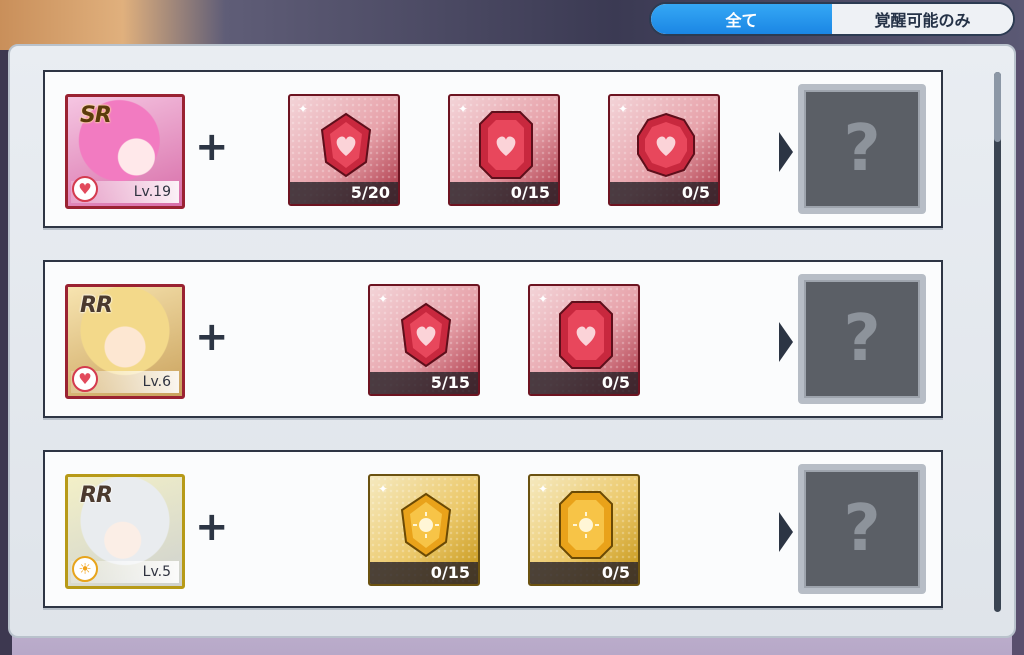  I want to click on material-slot: ✦ 5/20, so click(344, 150).